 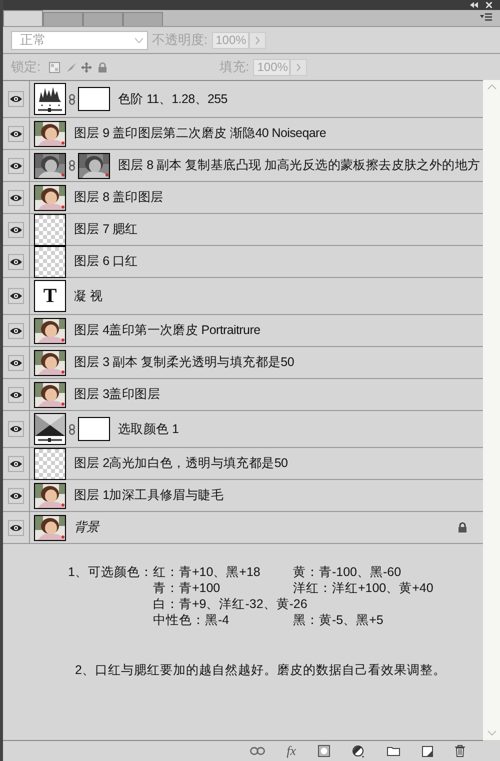 What do you see at coordinates (119, 197) in the screenshot?
I see `layer-name: 图层 8 盖印图层` at bounding box center [119, 197].